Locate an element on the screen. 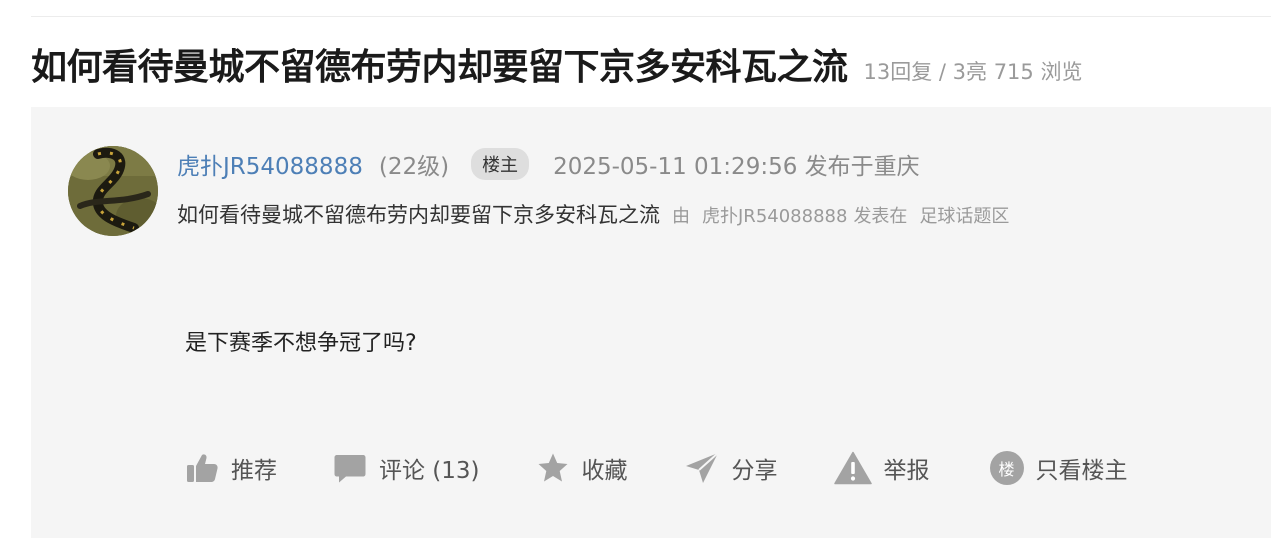 Image resolution: width=1271 pixels, height=538 pixels. thread-stats: 13回复 / 3亮 715 浏览 is located at coordinates (973, 72).